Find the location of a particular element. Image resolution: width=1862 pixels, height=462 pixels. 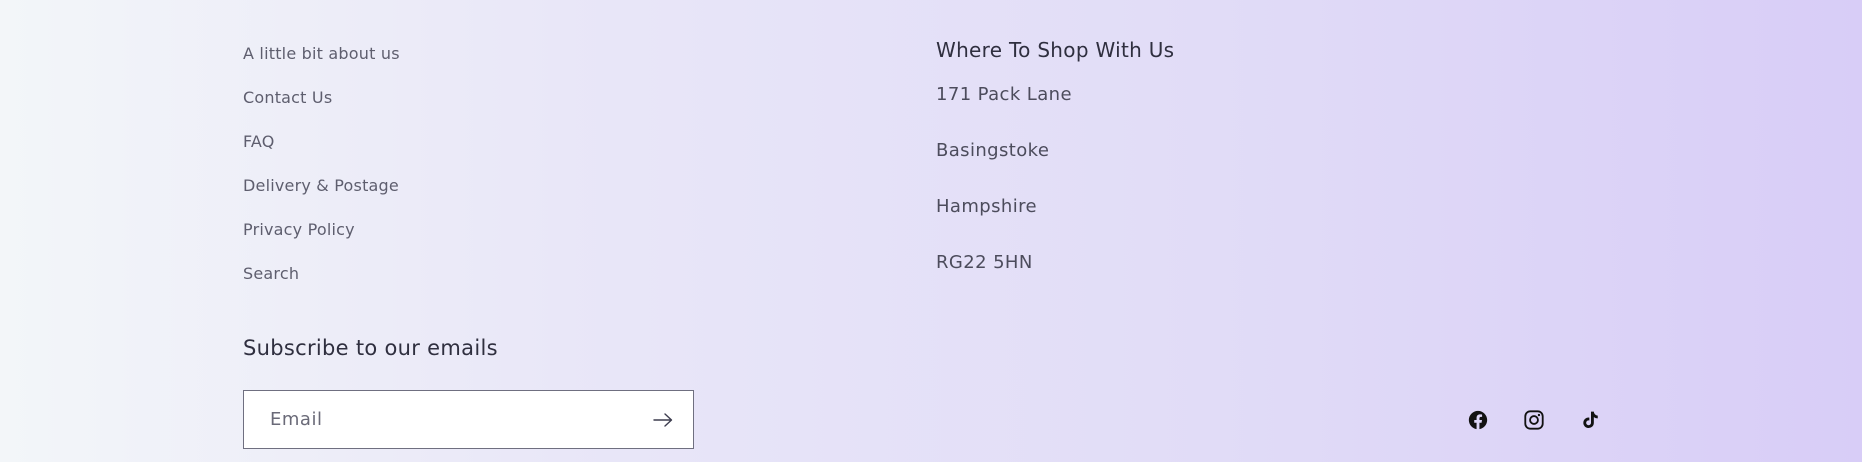

subscribe-heading: Subscribe to our emails is located at coordinates (370, 348).